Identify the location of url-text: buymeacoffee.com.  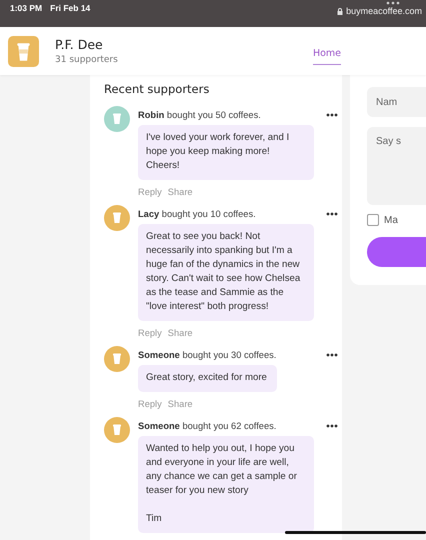
(384, 11).